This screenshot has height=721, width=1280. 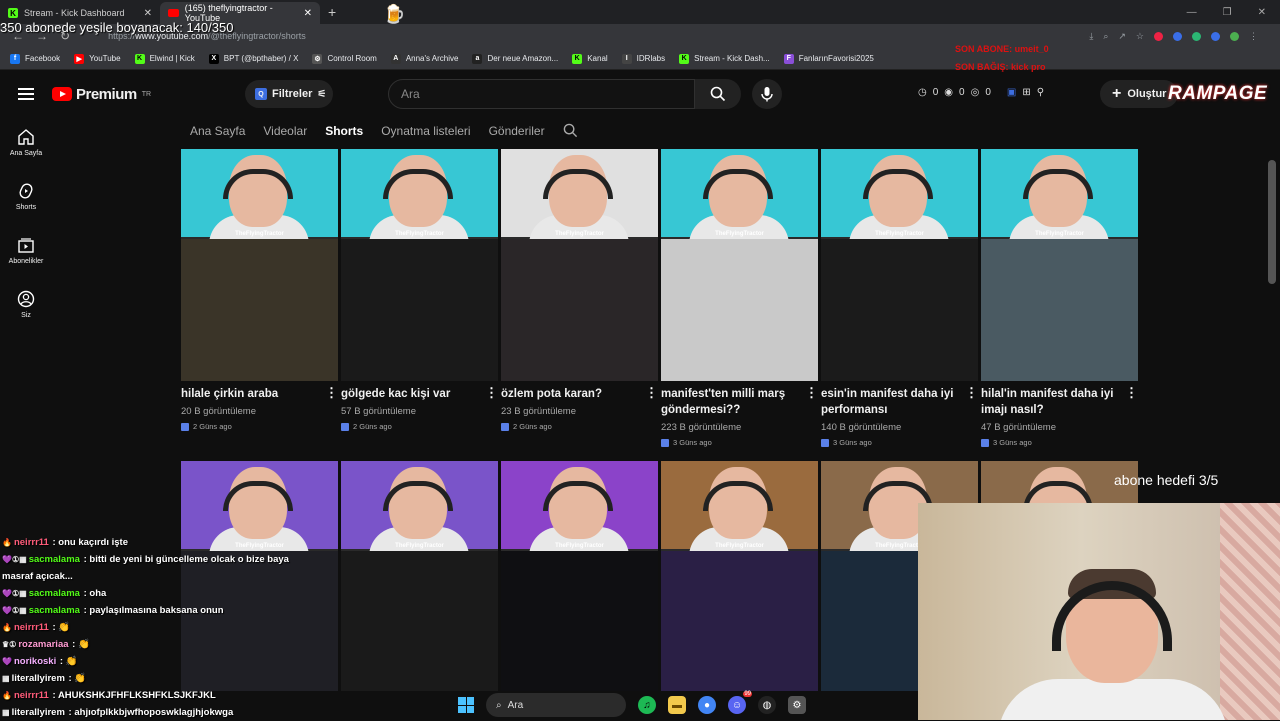 I want to click on minimize-icon: —, so click(x=1192, y=12).